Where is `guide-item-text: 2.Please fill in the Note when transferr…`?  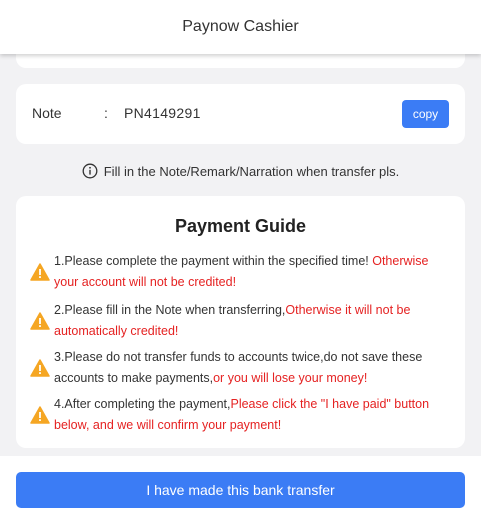 guide-item-text: 2.Please fill in the Note when transferr… is located at coordinates (252, 321).